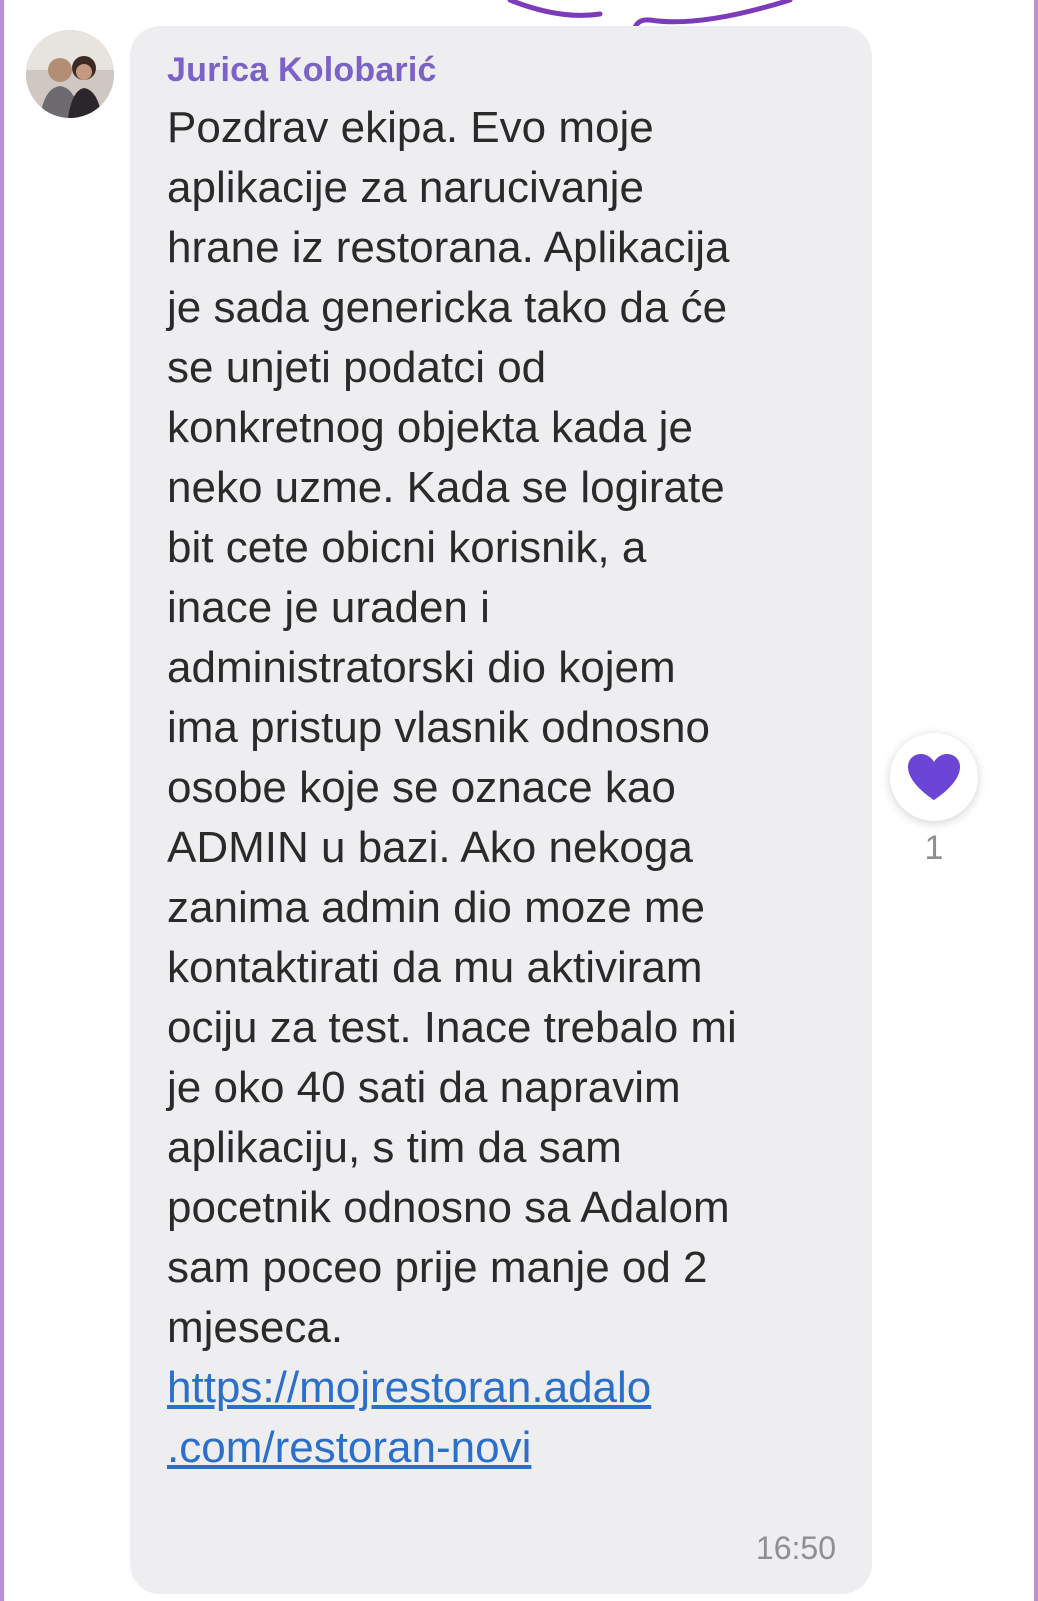  I want to click on message-line: sam poceo prije manje od 2, so click(437, 1267).